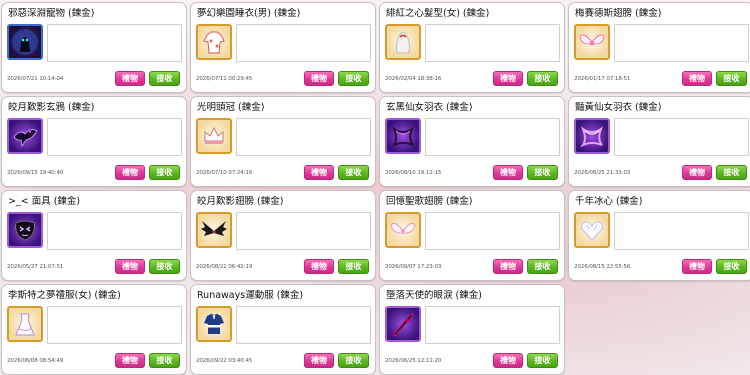 The image size is (750, 375). What do you see at coordinates (413, 79) in the screenshot?
I see `item-date: 2026/02/04 18:38:16` at bounding box center [413, 79].